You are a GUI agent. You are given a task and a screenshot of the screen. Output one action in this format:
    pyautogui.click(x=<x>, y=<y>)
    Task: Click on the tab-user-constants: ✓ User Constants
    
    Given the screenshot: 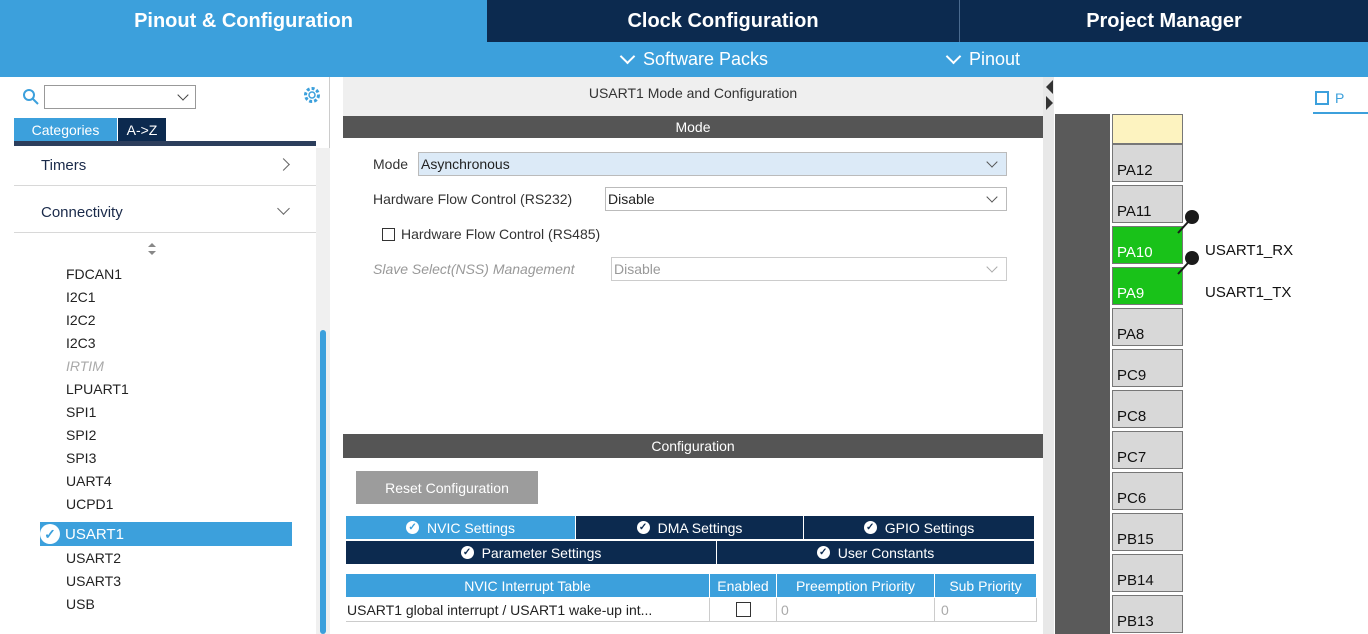 What is the action you would take?
    pyautogui.click(x=876, y=552)
    